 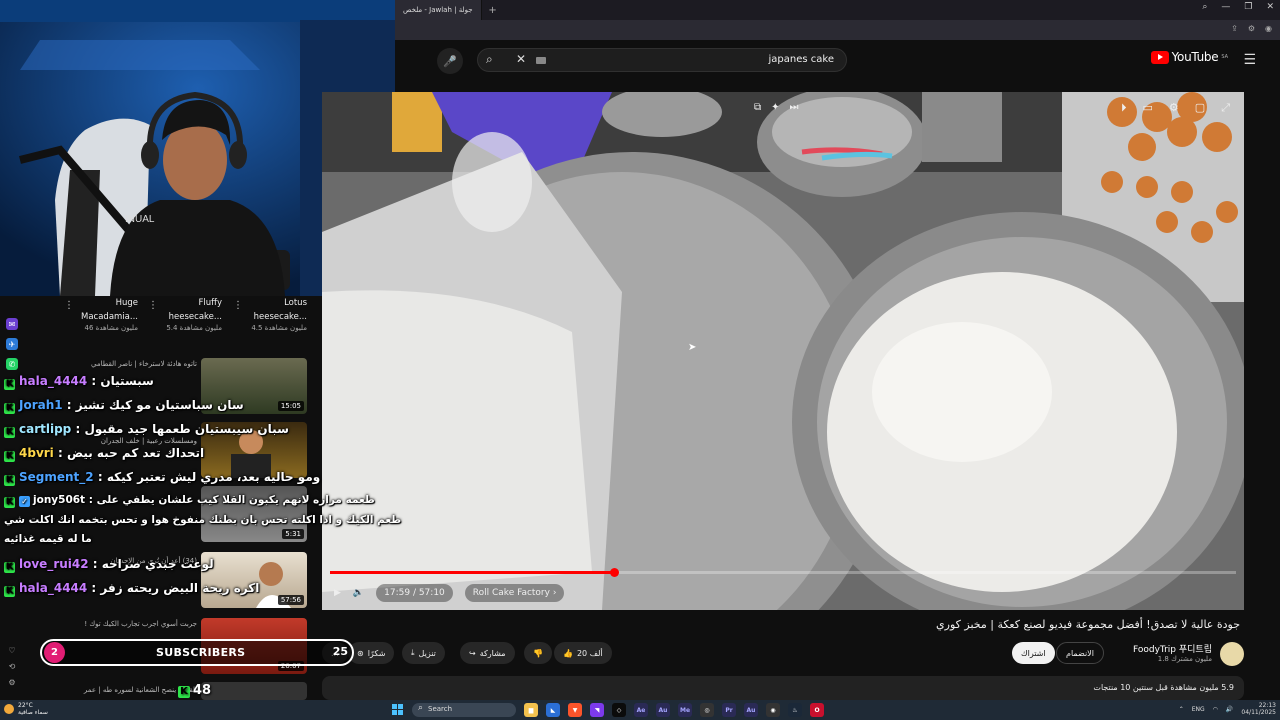 I want to click on zoom-search-icon: ⌕, so click(x=1204, y=7).